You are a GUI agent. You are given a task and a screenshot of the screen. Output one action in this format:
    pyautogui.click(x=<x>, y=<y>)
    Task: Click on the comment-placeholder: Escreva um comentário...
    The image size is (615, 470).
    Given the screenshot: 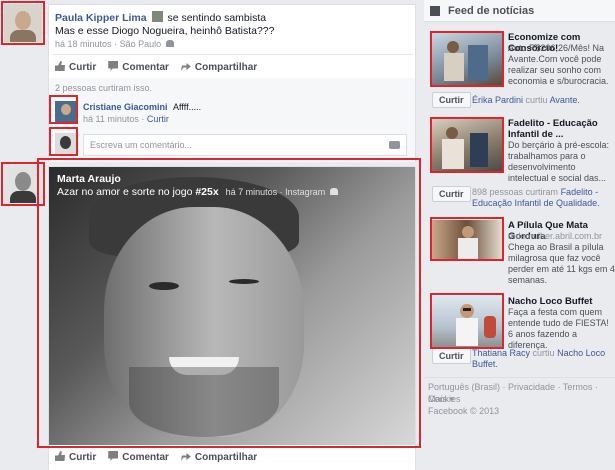 What is the action you would take?
    pyautogui.click(x=141, y=145)
    